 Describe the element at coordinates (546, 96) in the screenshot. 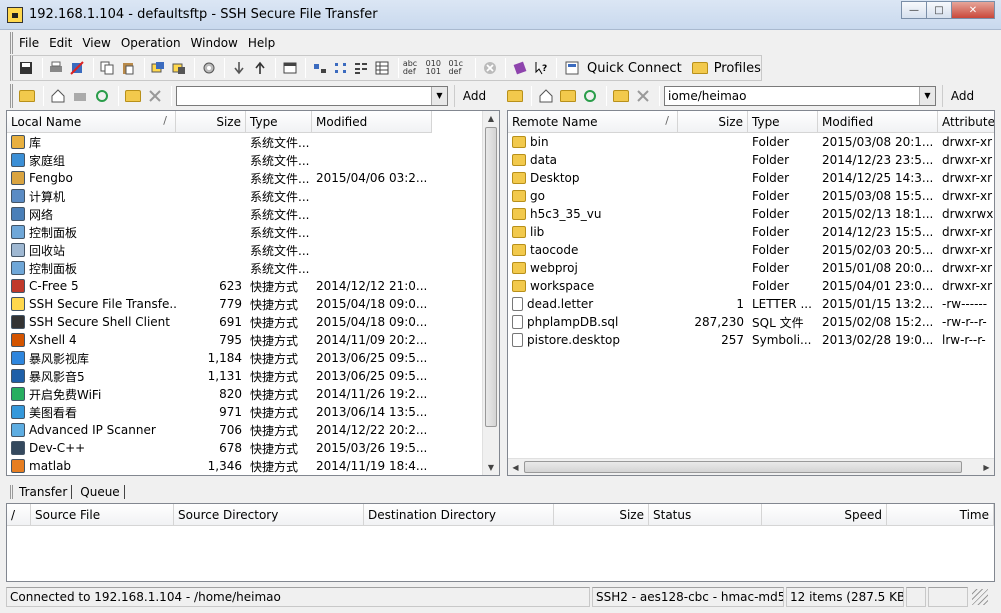

I see `remote-home-icon` at that location.